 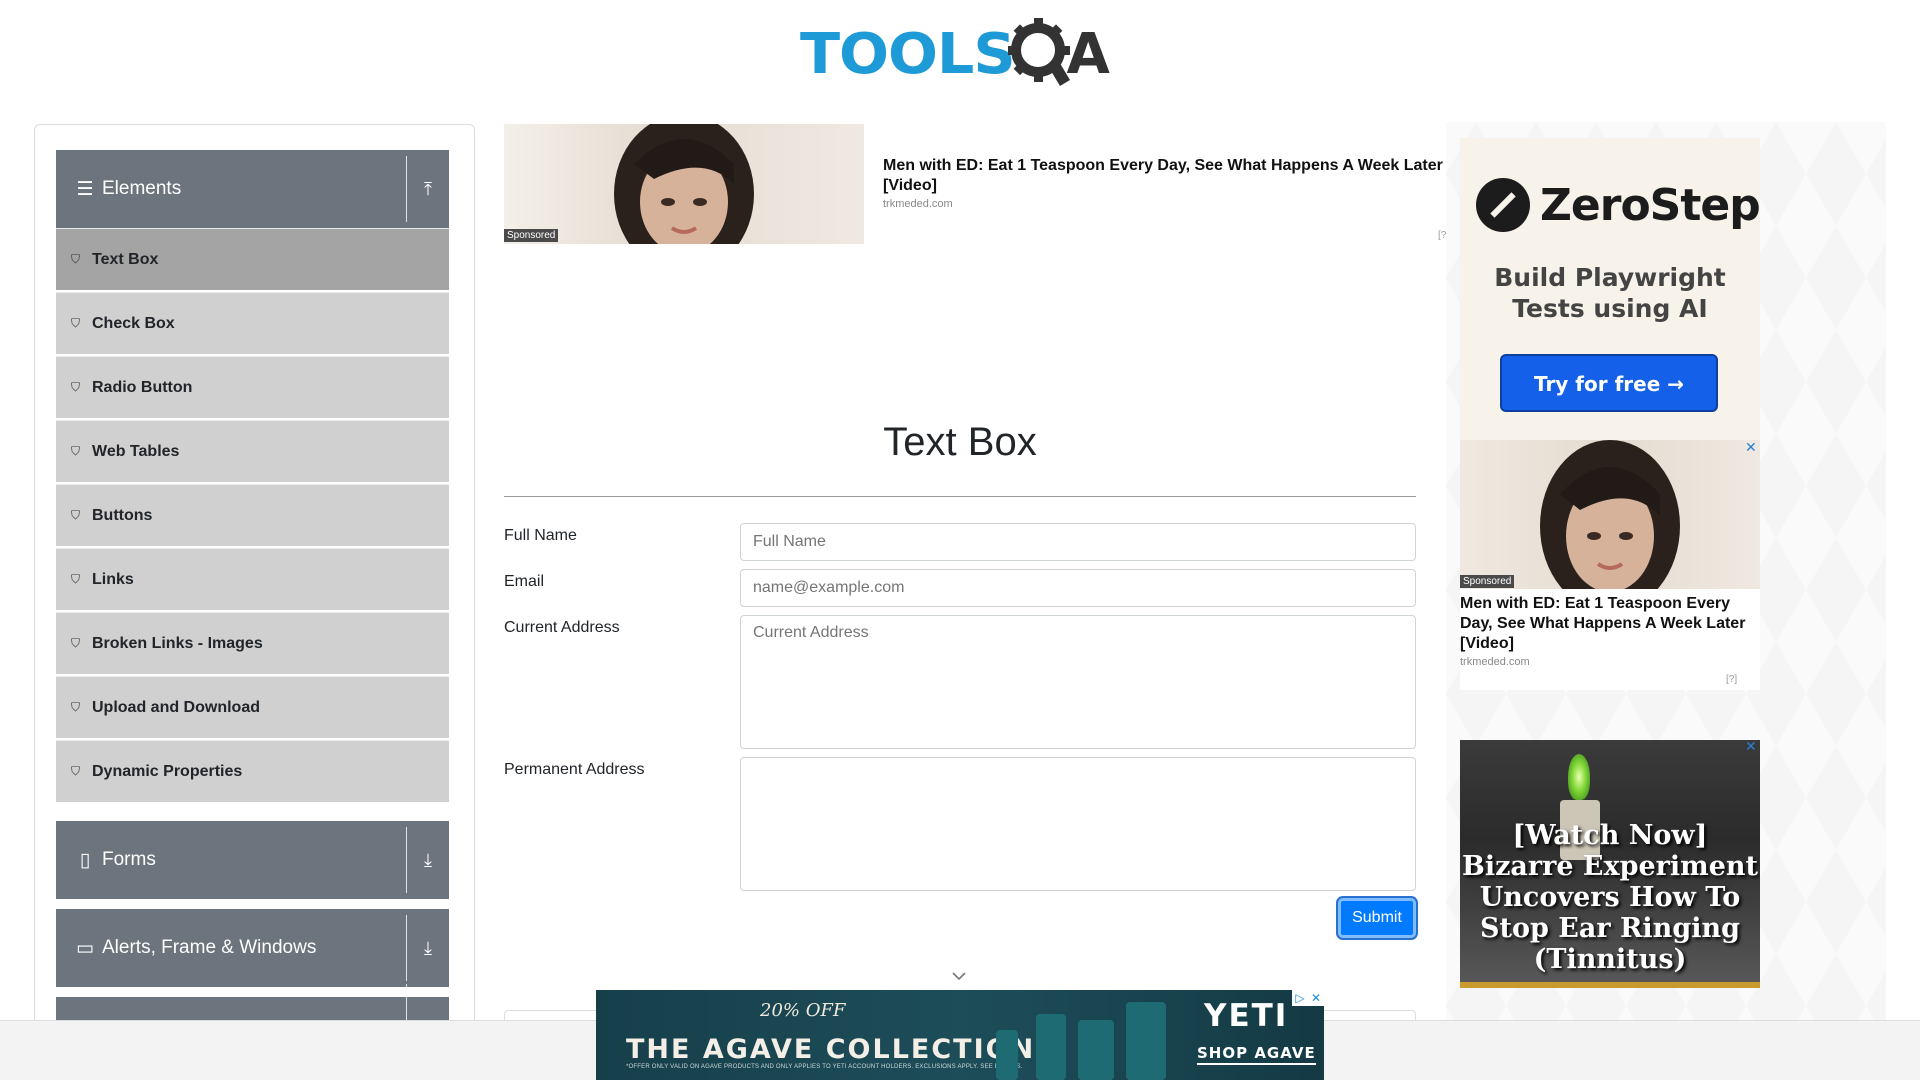 What do you see at coordinates (1650, 205) in the screenshot?
I see `zerostep-brand: ZeroStep` at bounding box center [1650, 205].